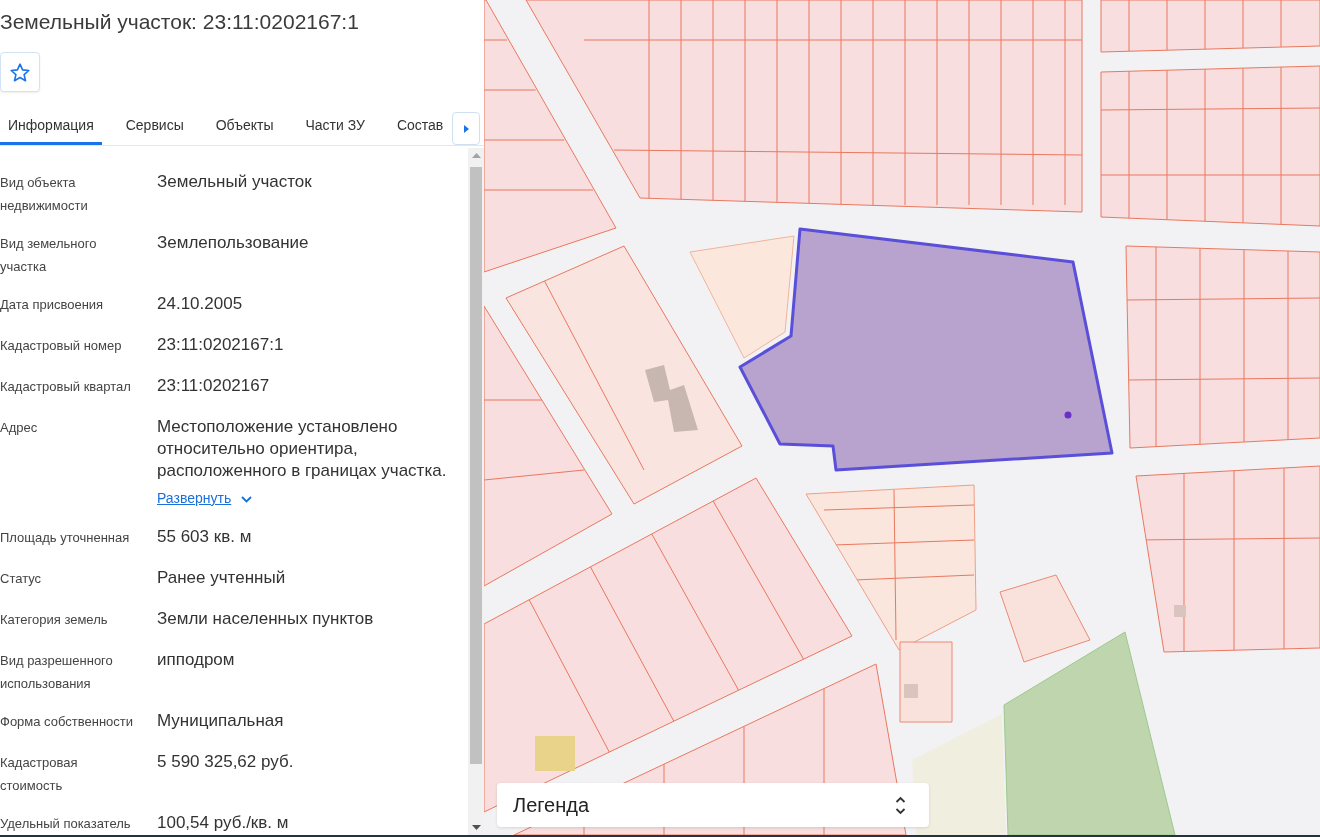 The height and width of the screenshot is (837, 1320). What do you see at coordinates (65, 538) in the screenshot?
I see `field-label: Площадь уточненная` at bounding box center [65, 538].